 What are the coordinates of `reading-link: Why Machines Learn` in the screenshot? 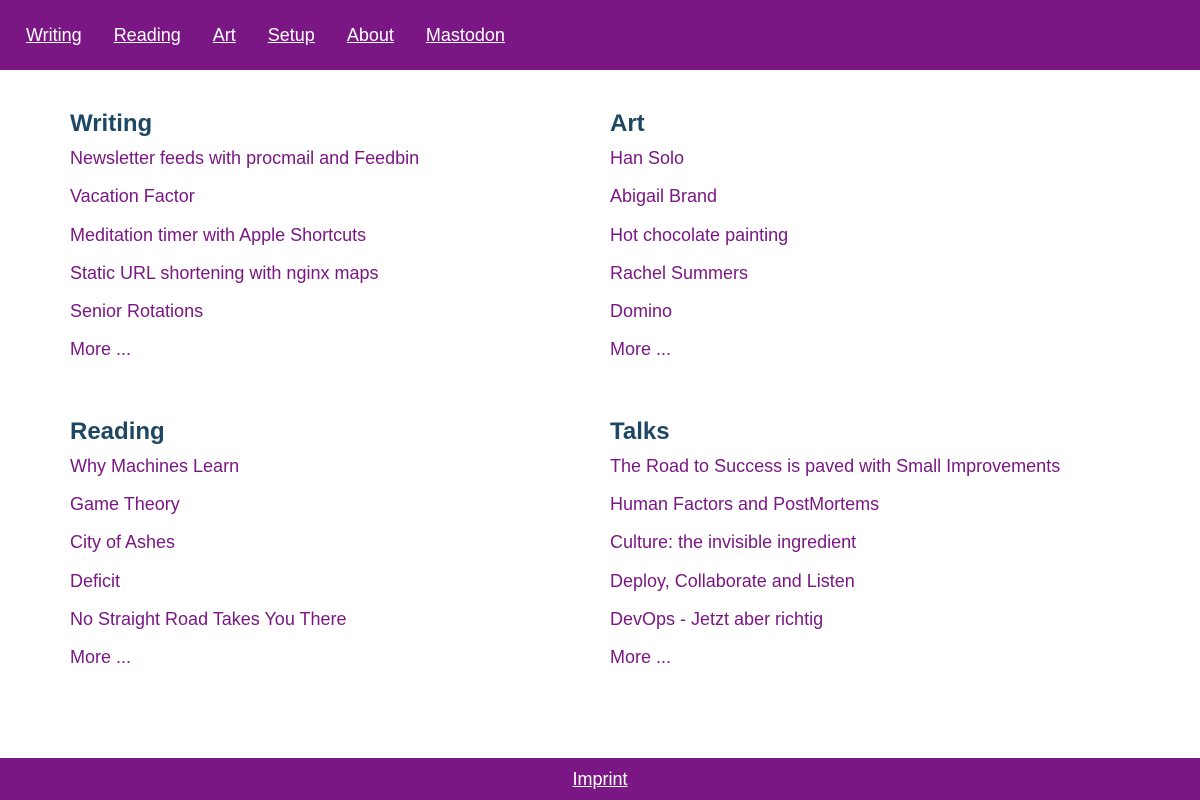 It's located at (154, 466).